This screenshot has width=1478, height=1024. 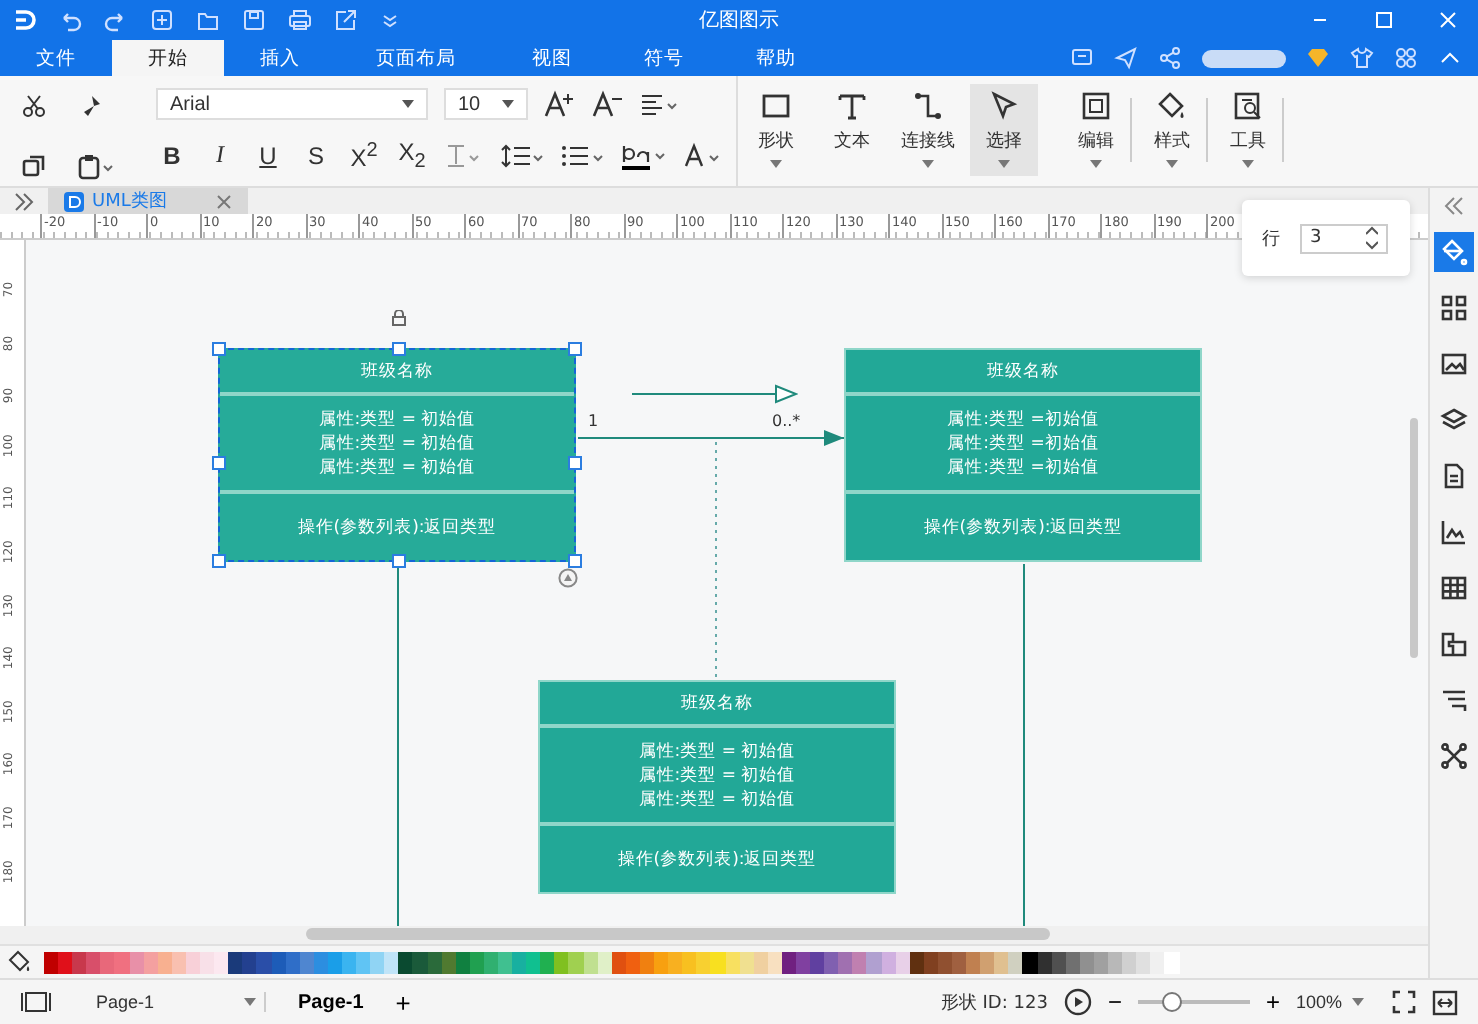 I want to click on paste-icon, so click(x=96, y=166).